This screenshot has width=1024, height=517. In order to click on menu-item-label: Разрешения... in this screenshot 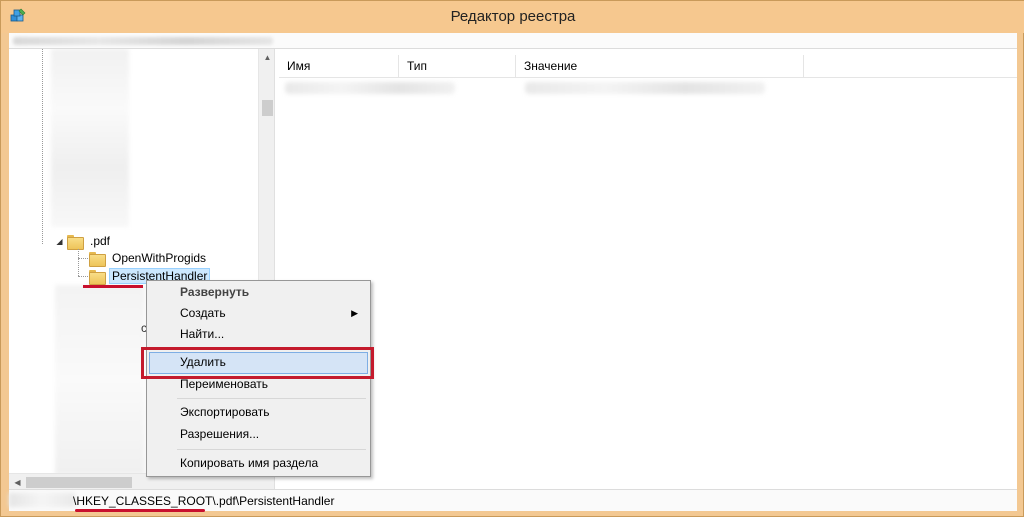, I will do `click(220, 434)`.